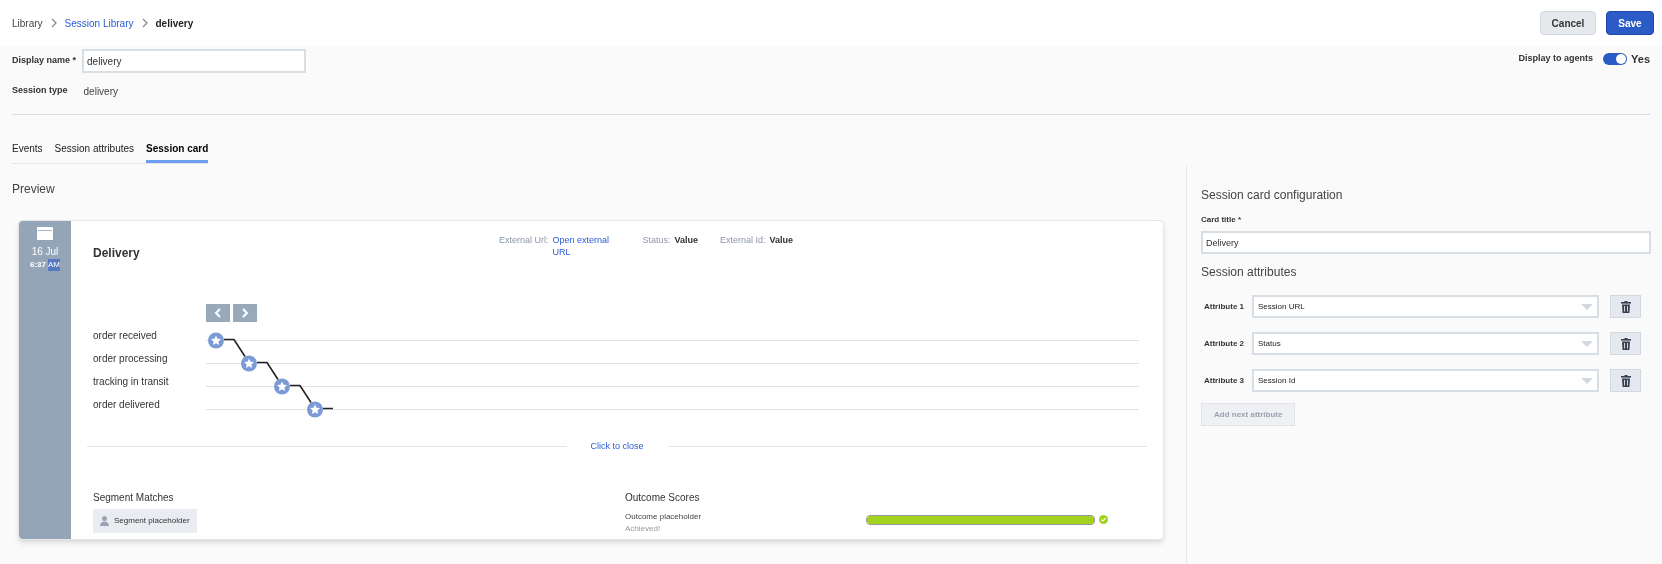 This screenshot has height=564, width=1662. What do you see at coordinates (131, 382) in the screenshot?
I see `event-label: tracking in transit` at bounding box center [131, 382].